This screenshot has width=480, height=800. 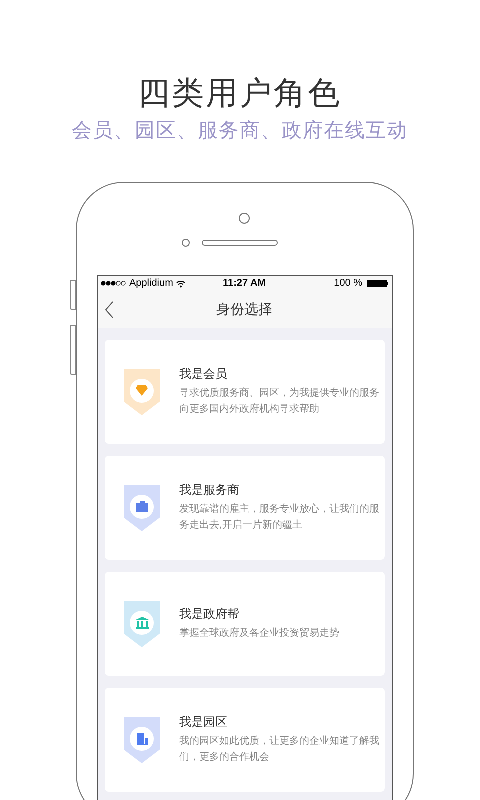 I want to click on carrier-name: Applidium, so click(x=152, y=284).